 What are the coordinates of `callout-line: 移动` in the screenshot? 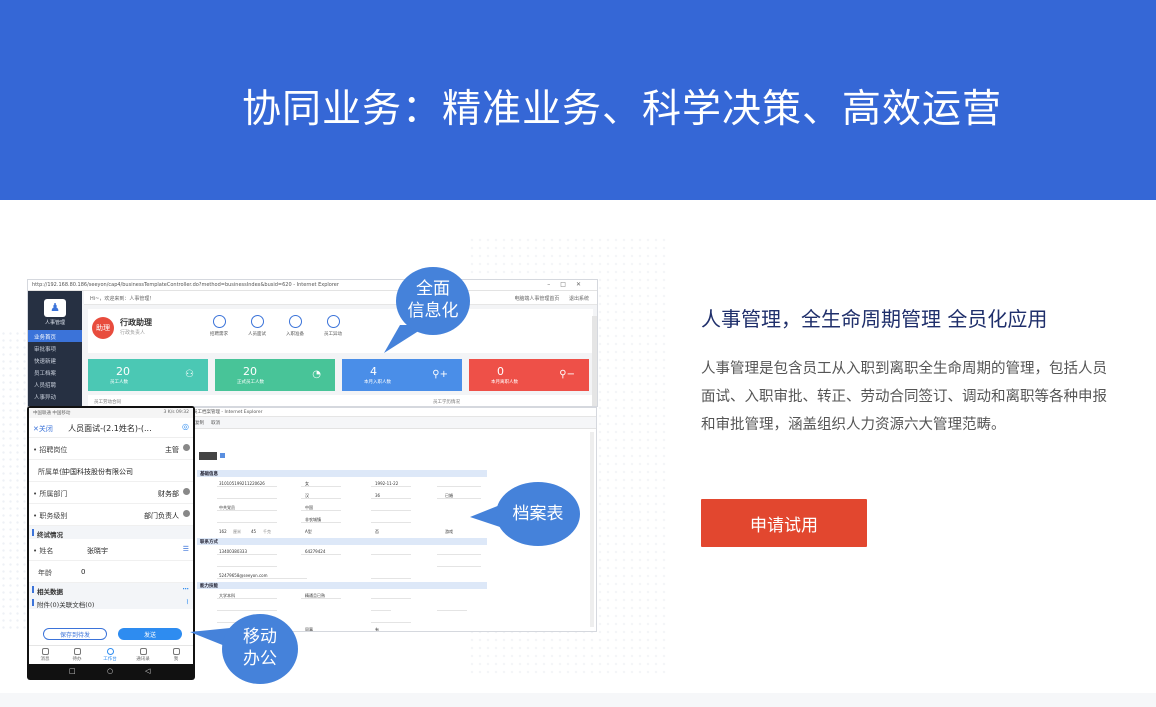 It's located at (260, 637).